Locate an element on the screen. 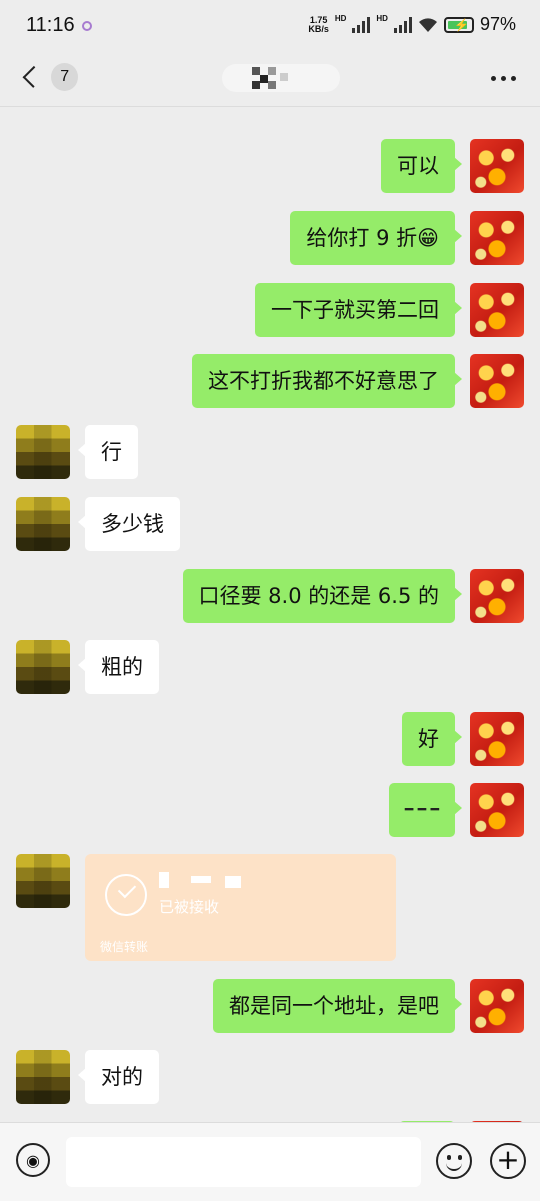 This screenshot has height=1201, width=540. more-plus-button: + is located at coordinates (508, 1161).